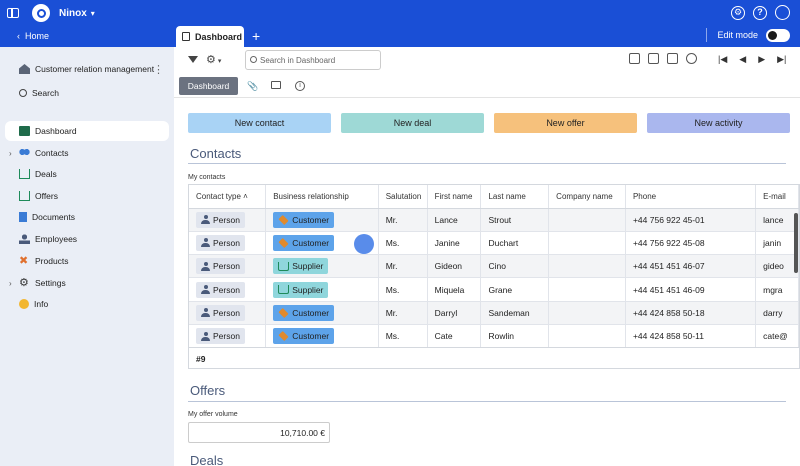 This screenshot has width=800, height=466. Describe the element at coordinates (87, 69) in the screenshot. I see `sidebar-item-database: Customer relation management ⋮` at that location.